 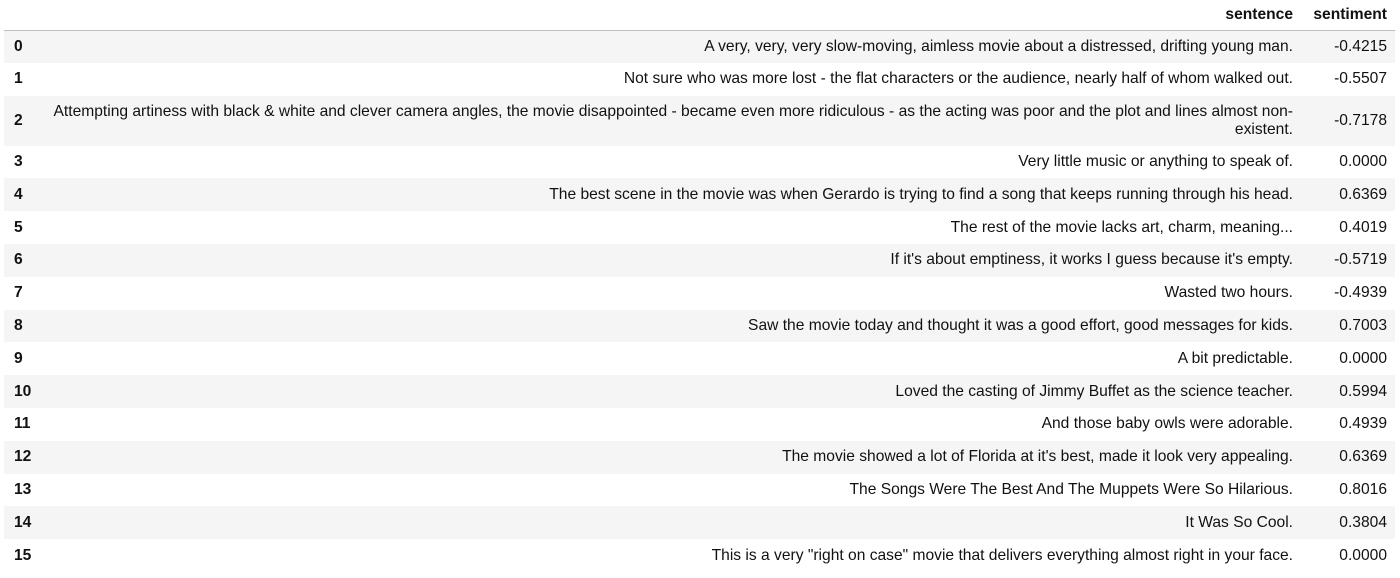 What do you see at coordinates (24, 15) in the screenshot?
I see `index-column-header` at bounding box center [24, 15].